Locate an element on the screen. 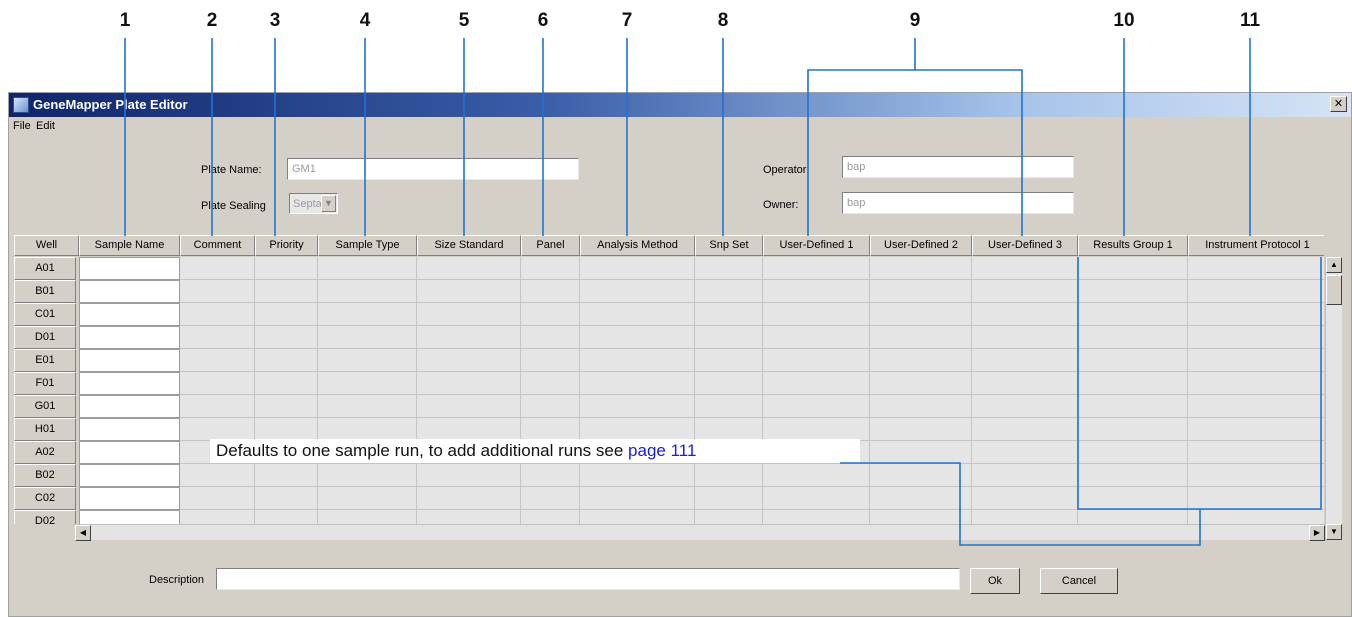  column-header-snp-set: Snp Set is located at coordinates (729, 245).